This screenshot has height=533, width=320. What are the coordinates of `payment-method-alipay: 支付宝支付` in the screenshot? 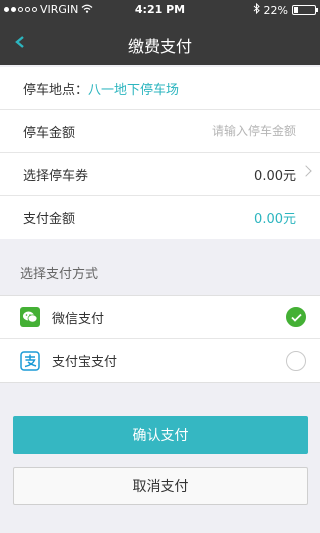 It's located at (160, 360).